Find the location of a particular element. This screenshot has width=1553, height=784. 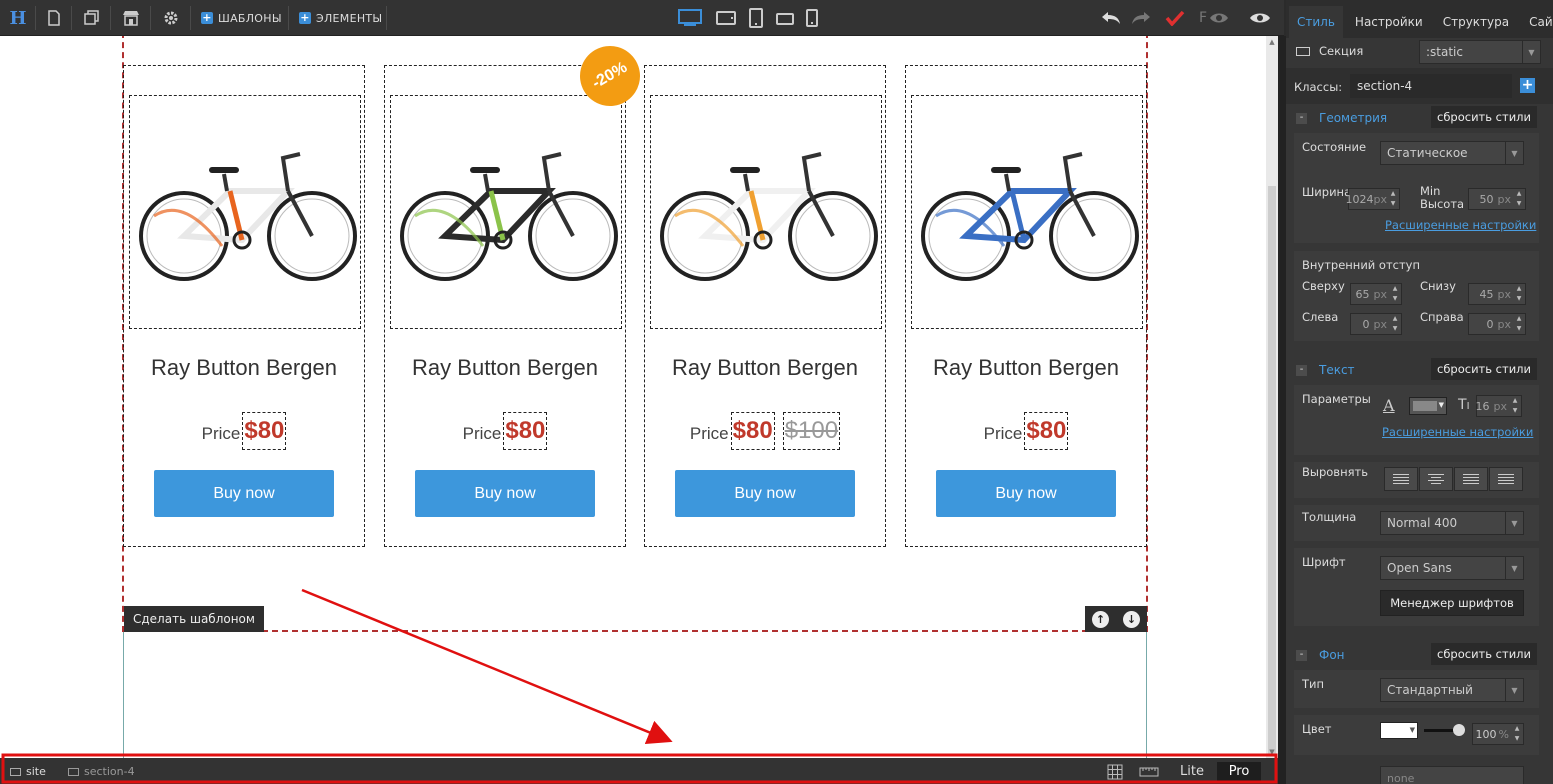

store-icon is located at coordinates (131, 18).